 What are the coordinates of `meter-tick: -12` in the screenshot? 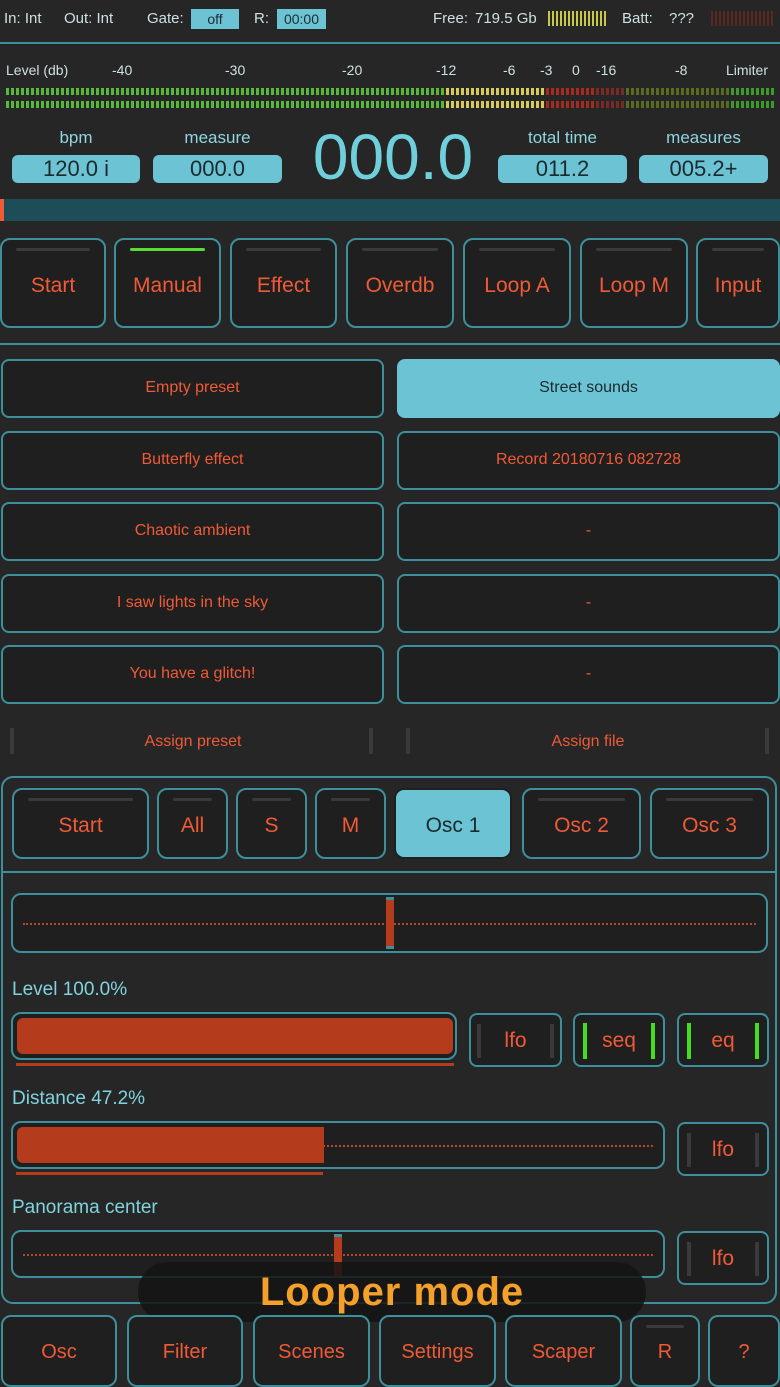 It's located at (446, 70).